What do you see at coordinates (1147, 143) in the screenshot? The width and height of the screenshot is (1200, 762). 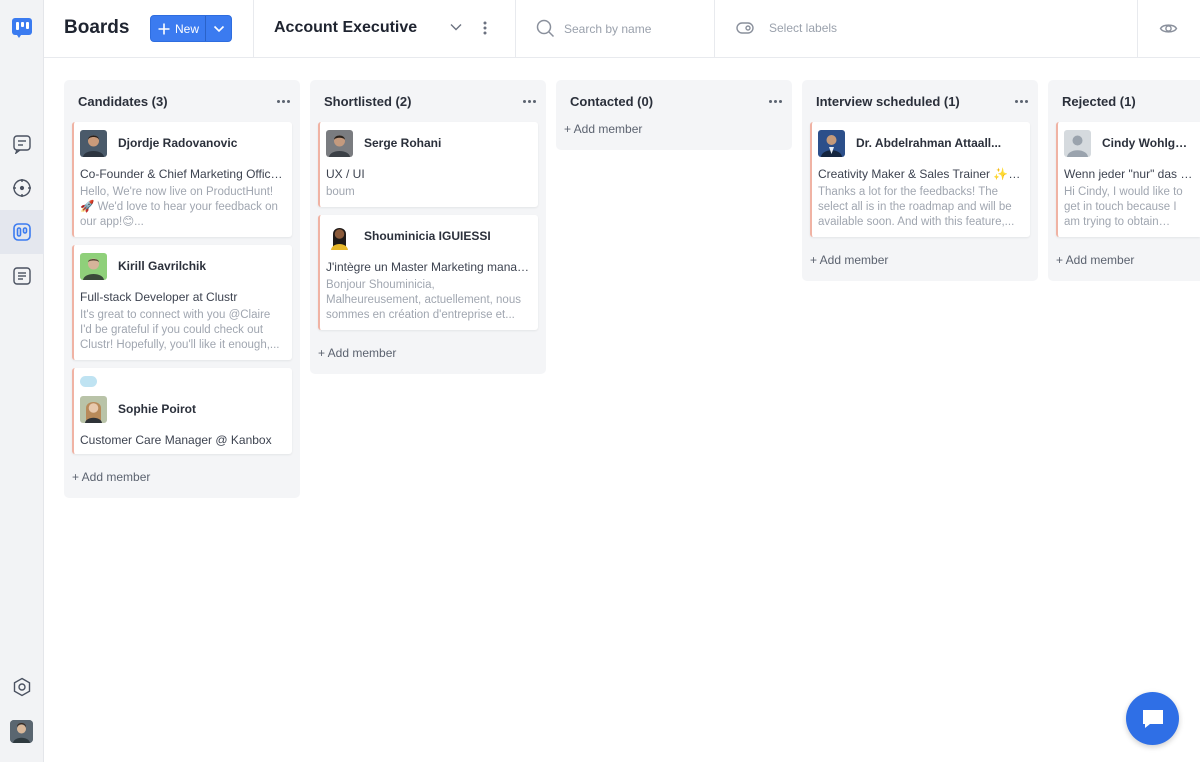 I see `candidate-name: Cindy Wohlgemuth` at bounding box center [1147, 143].